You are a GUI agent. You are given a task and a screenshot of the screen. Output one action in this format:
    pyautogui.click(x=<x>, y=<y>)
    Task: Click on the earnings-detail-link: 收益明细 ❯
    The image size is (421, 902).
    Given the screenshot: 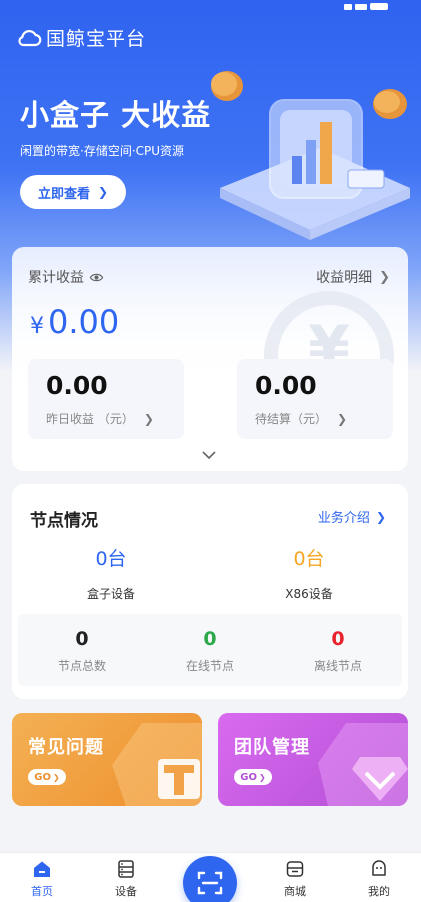 What is the action you would take?
    pyautogui.click(x=353, y=277)
    